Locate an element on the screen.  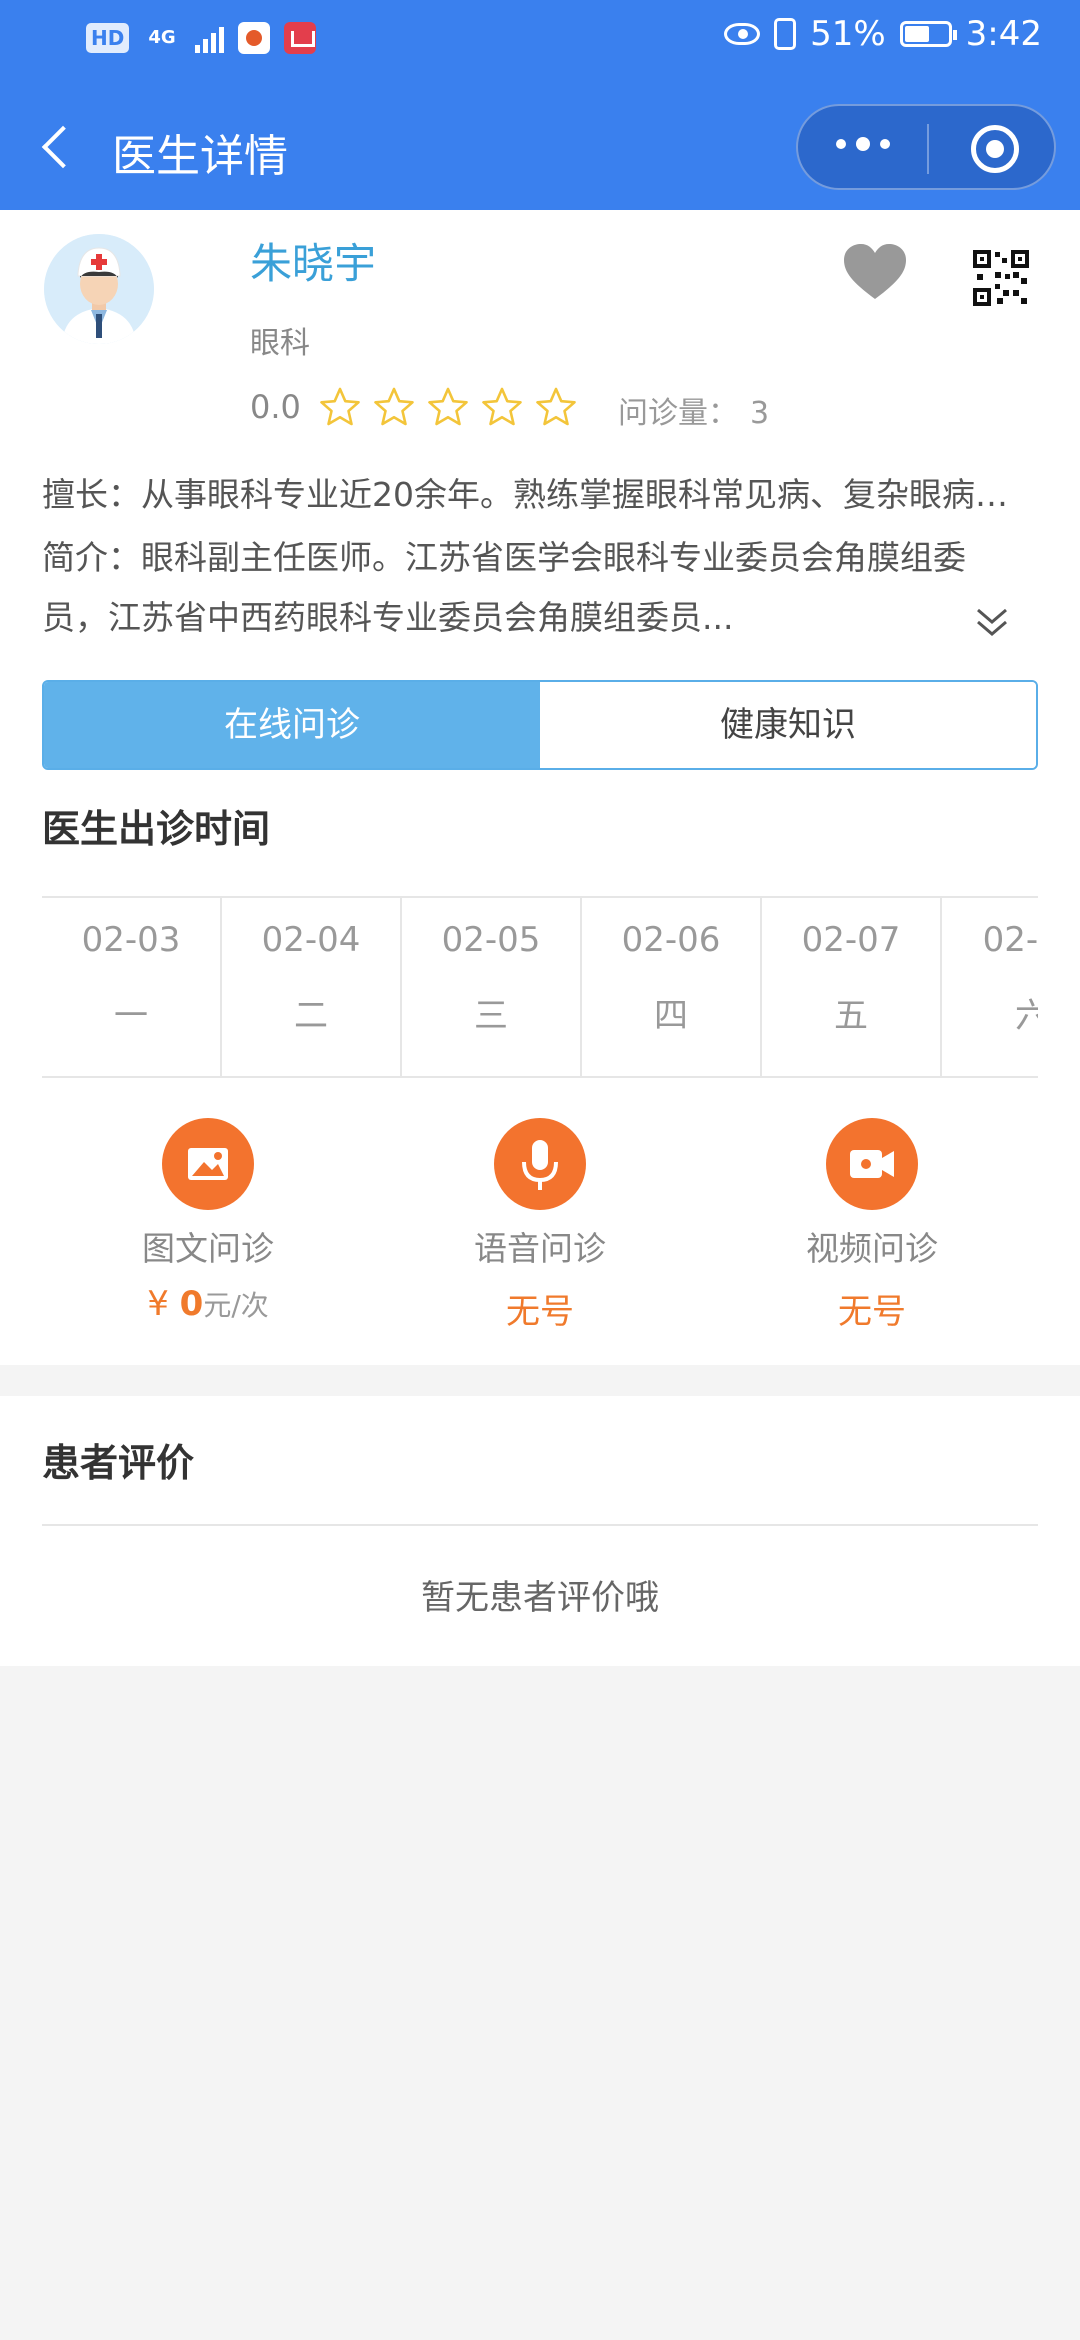
schedule-day: 02-07 五 is located at coordinates (852, 987).